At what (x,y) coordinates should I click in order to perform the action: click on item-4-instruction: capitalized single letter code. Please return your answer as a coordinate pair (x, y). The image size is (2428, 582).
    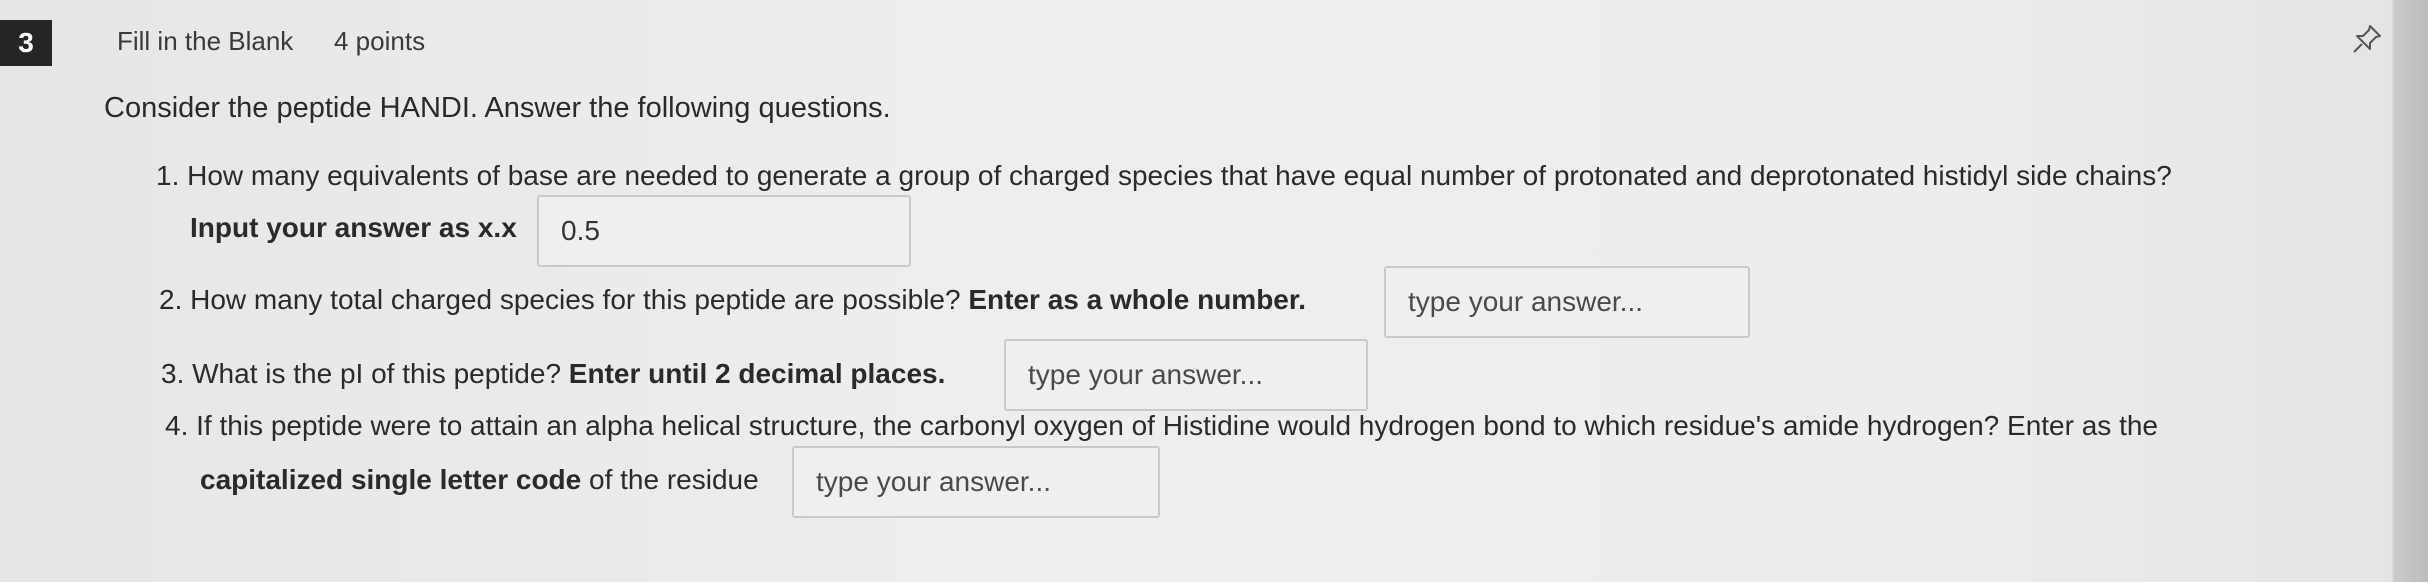
    Looking at the image, I should click on (391, 479).